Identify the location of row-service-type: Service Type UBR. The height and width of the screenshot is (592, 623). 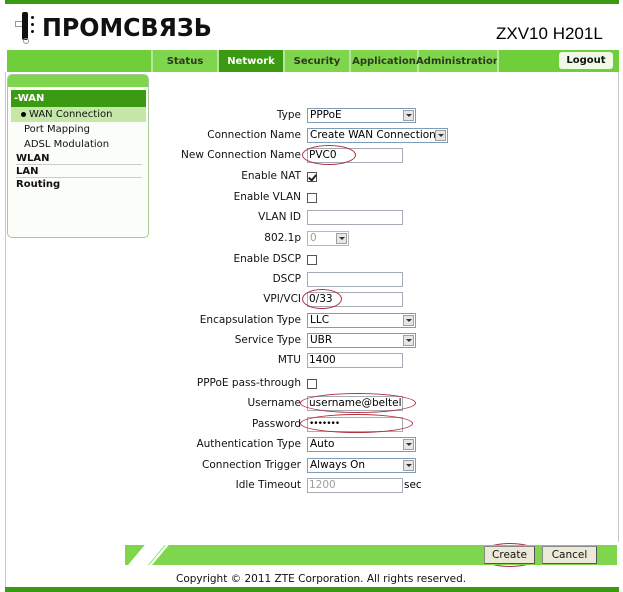
(300, 341).